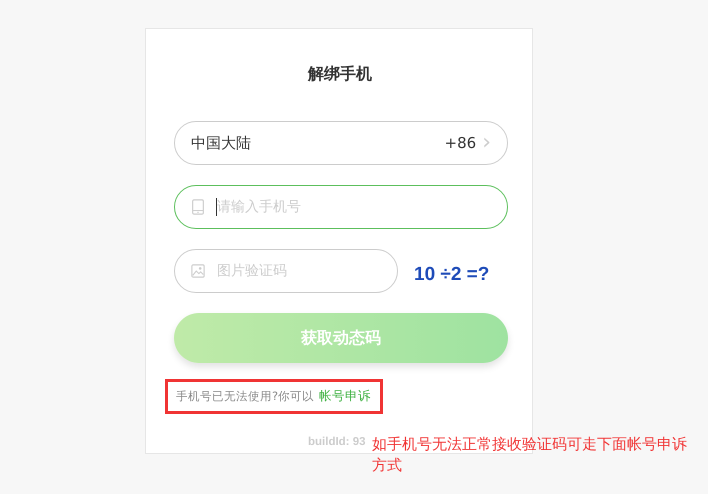  What do you see at coordinates (341, 143) in the screenshot?
I see `country-selector: 中国大陆 +86 ›` at bounding box center [341, 143].